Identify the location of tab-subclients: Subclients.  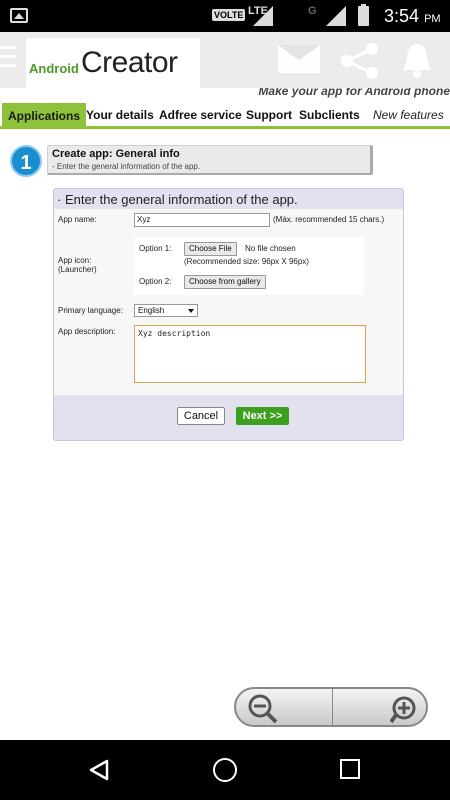
(329, 115).